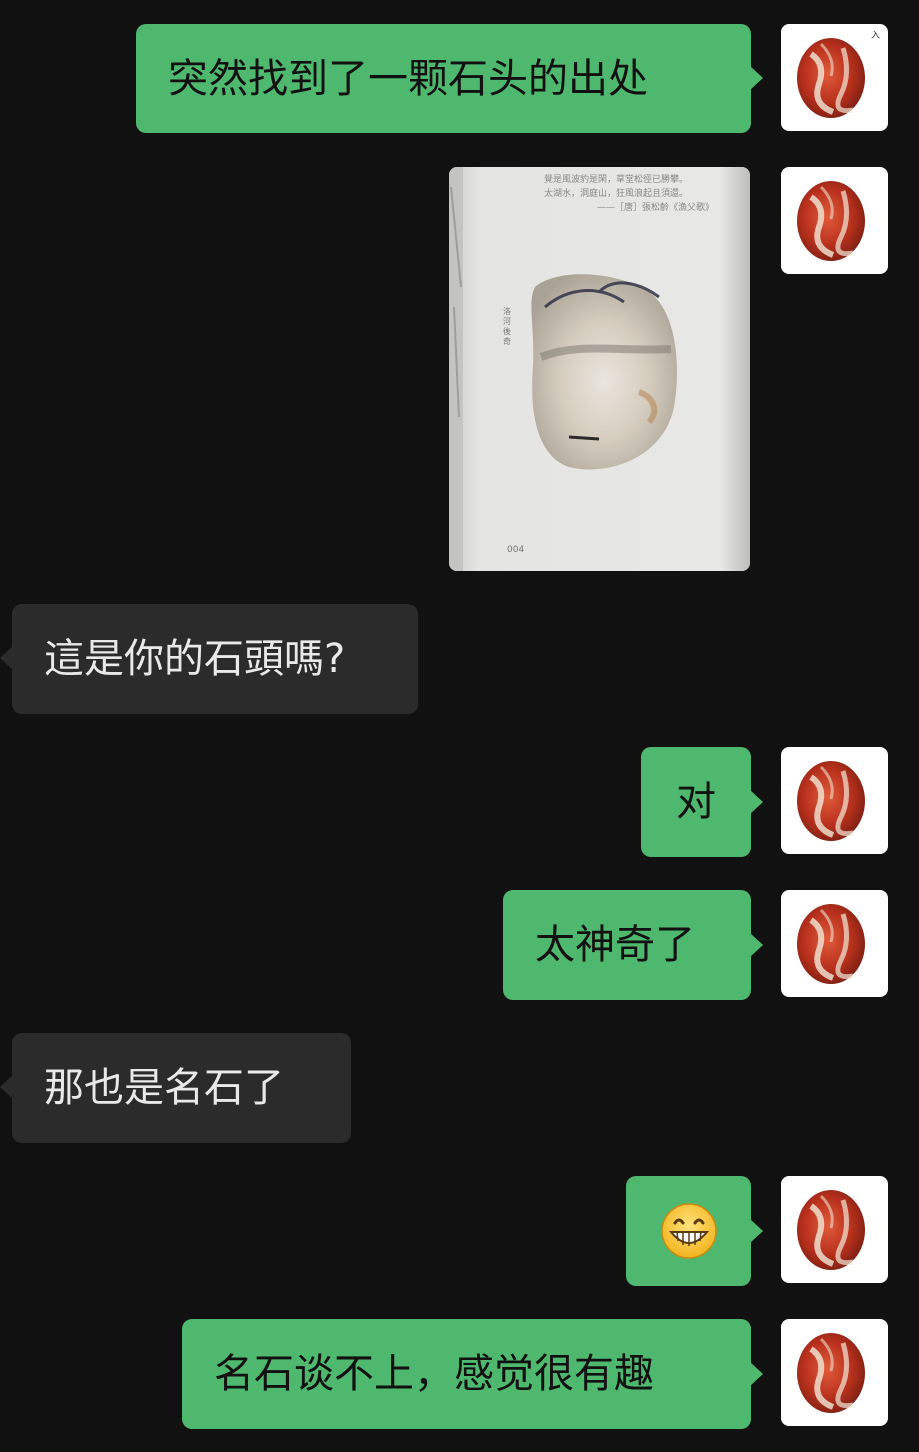 This screenshot has width=919, height=1452. Describe the element at coordinates (838, 74) in the screenshot. I see `red-stone-avatar-icon: ⼊` at that location.